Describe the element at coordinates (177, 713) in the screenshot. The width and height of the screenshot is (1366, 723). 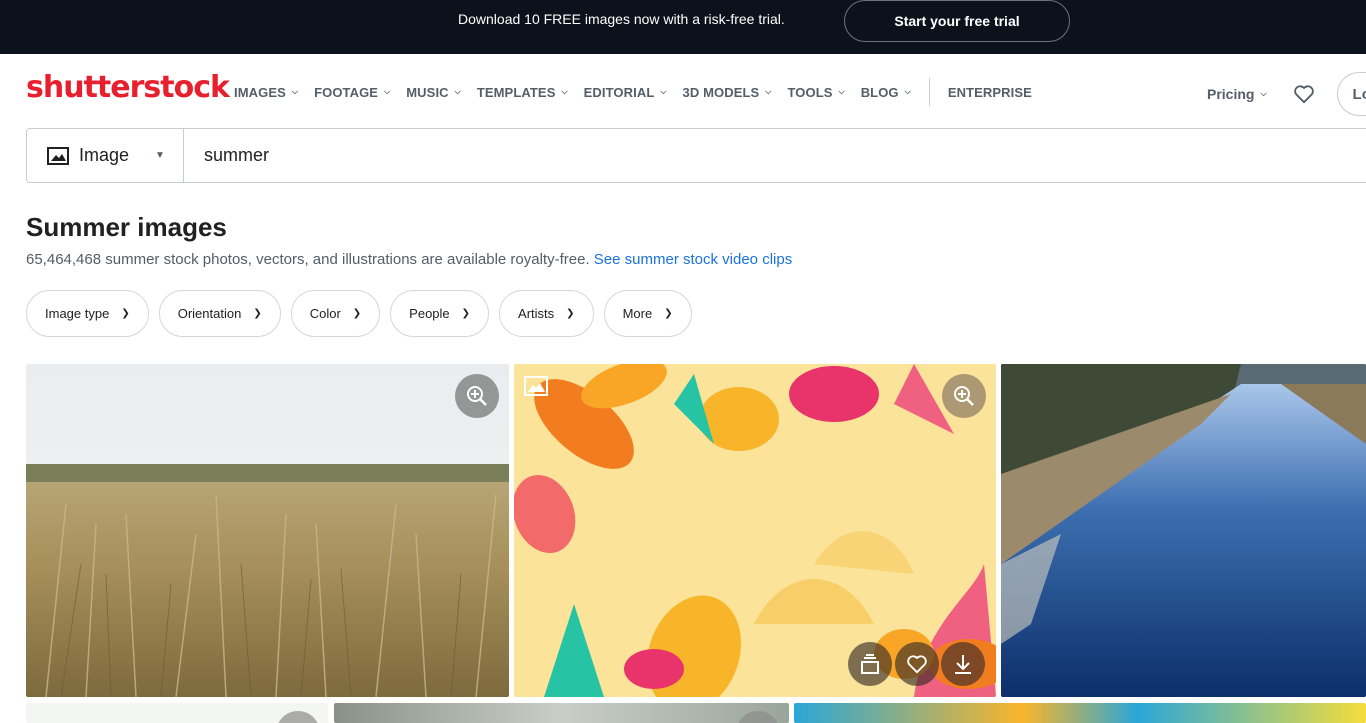
I see `plant-photo` at that location.